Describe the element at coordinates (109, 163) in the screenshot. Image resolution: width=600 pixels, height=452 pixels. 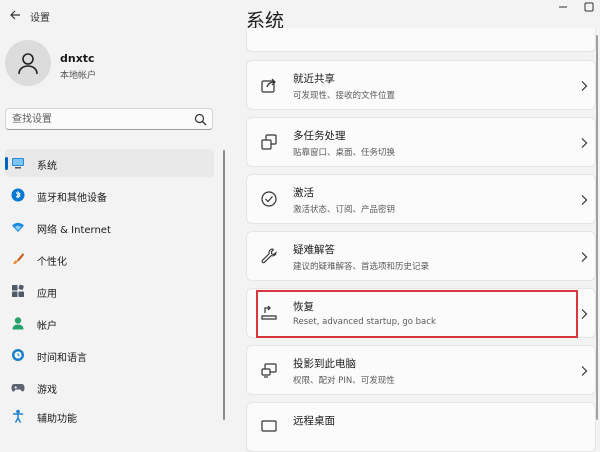
I see `nav-item-system: 系统` at that location.